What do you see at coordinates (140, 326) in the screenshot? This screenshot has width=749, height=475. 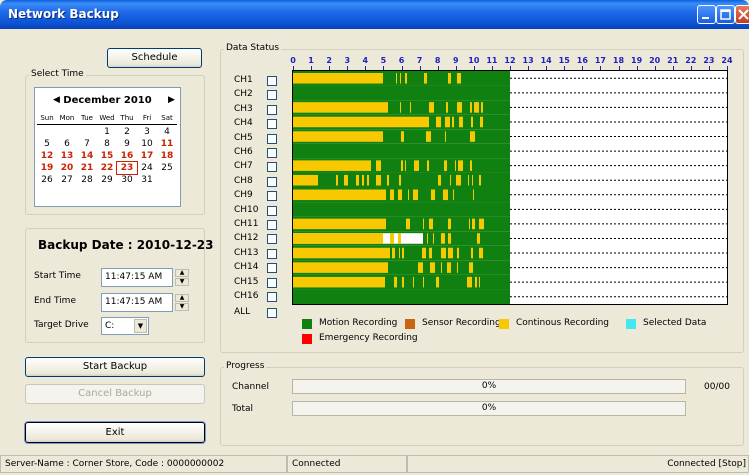 I see `chevron-down-icon: ▼` at bounding box center [140, 326].